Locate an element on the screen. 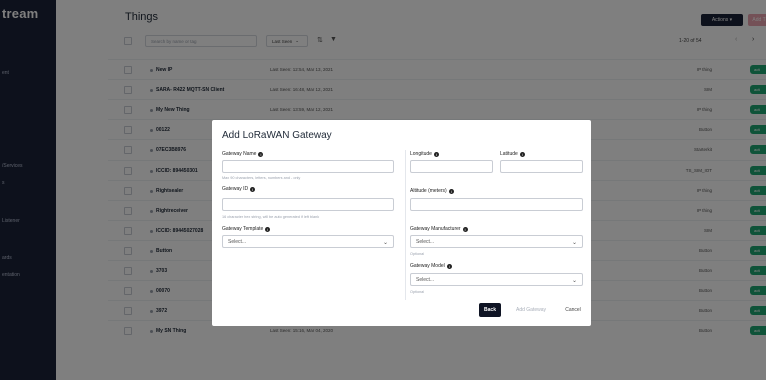 This screenshot has height=380, width=766. longitude-label: Longitude i is located at coordinates (424, 154).